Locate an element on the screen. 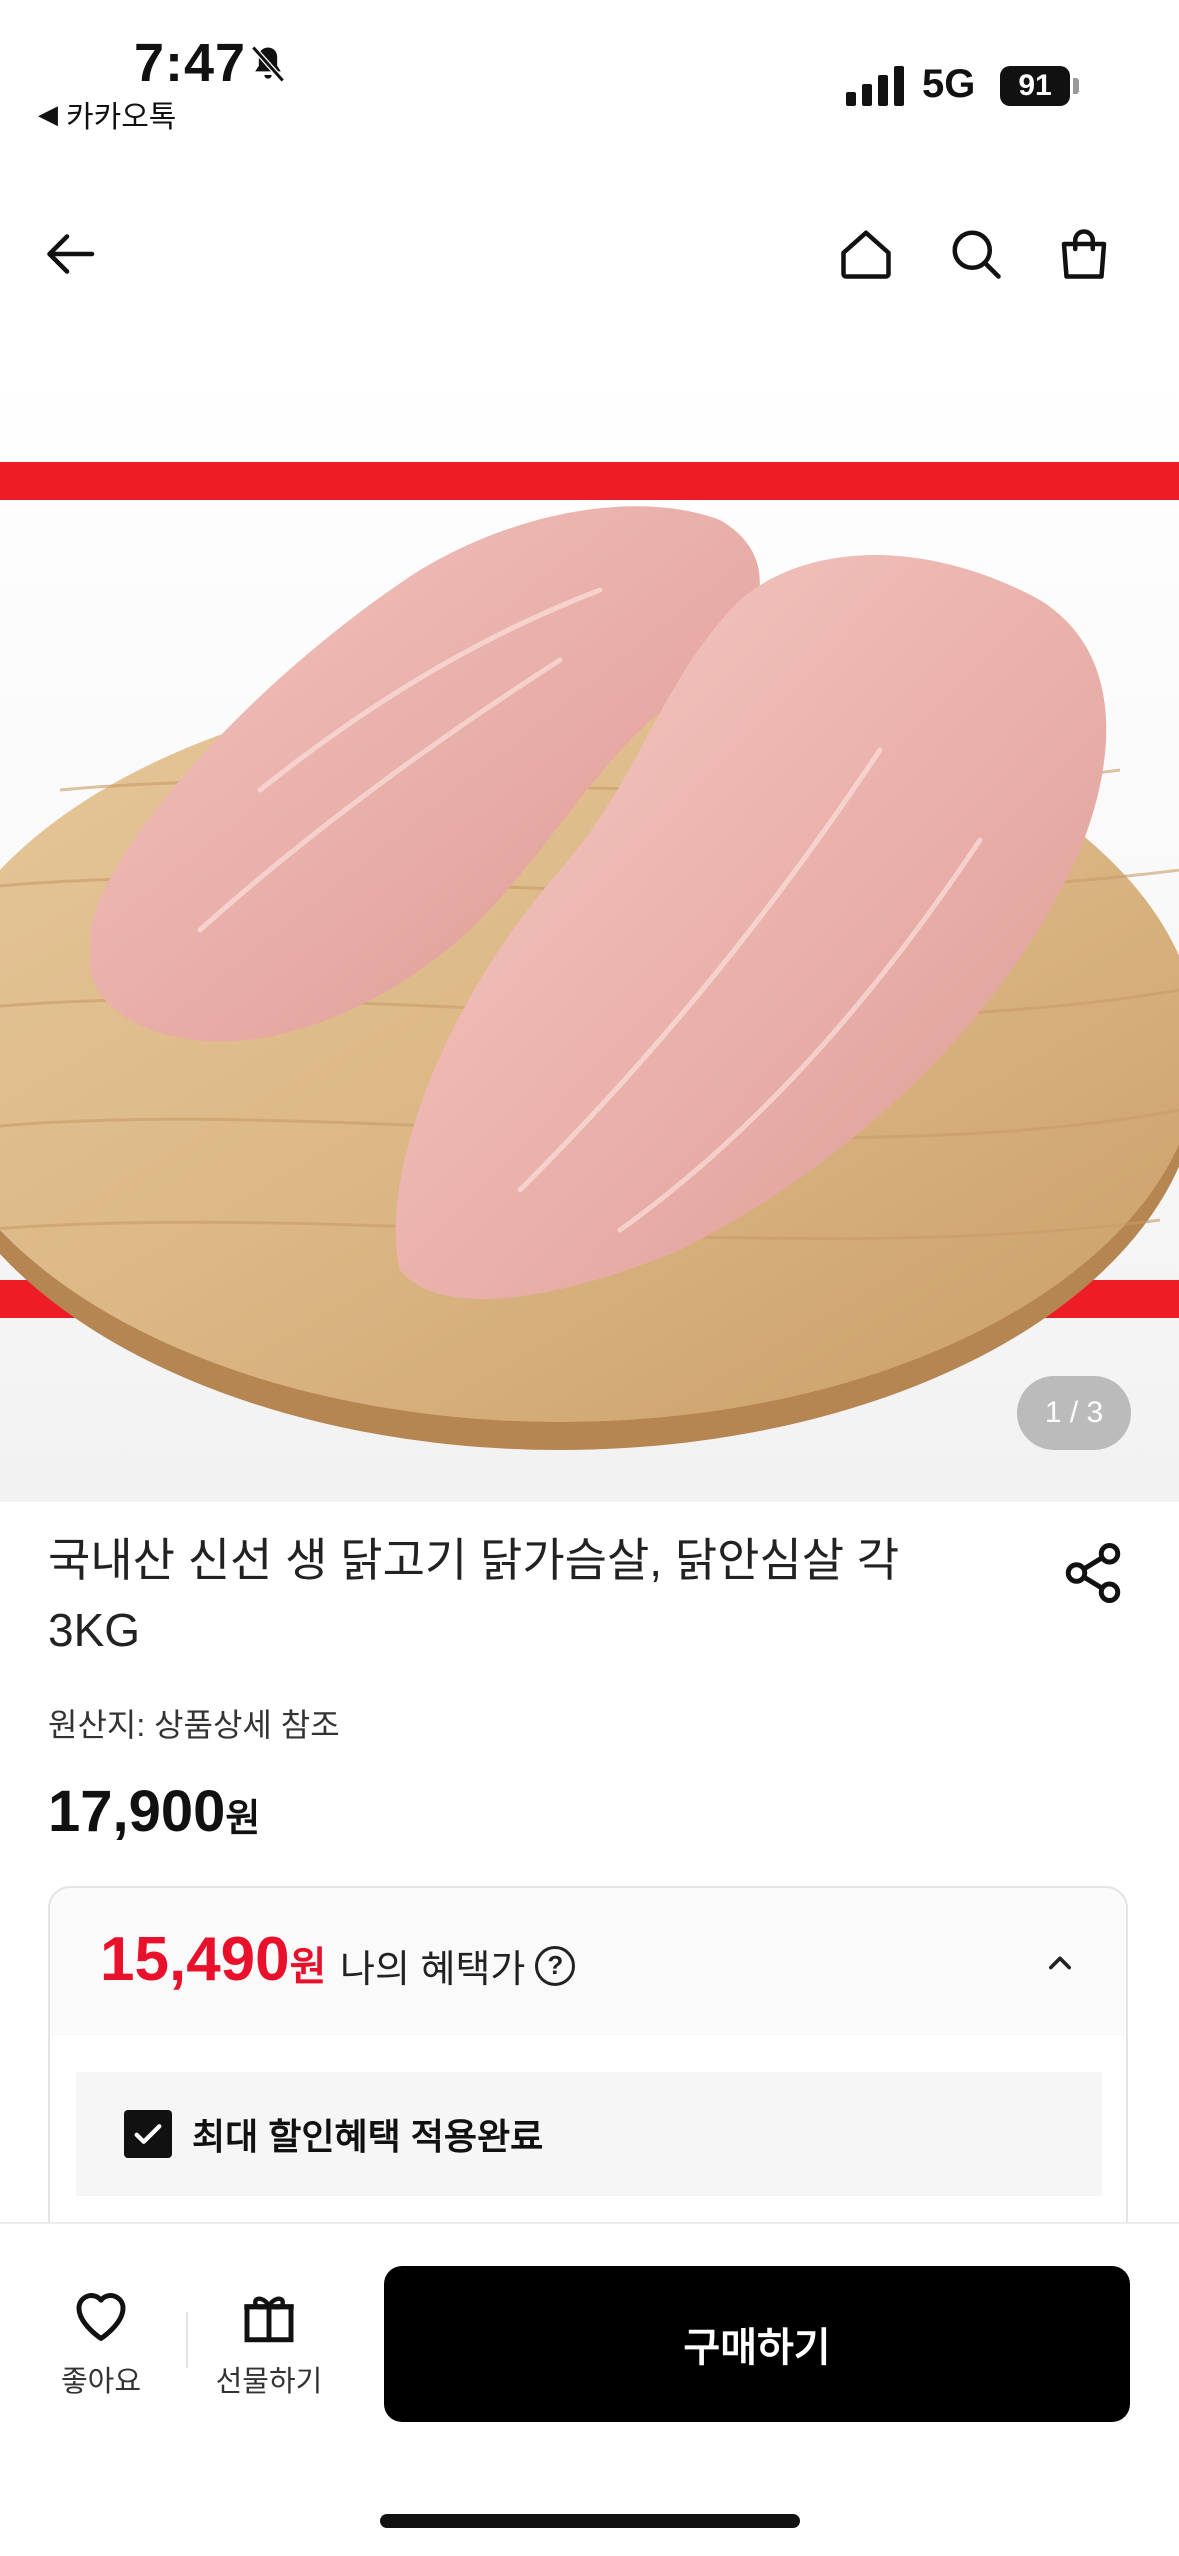 This screenshot has width=1179, height=2556. help-icon: ? is located at coordinates (555, 1965).